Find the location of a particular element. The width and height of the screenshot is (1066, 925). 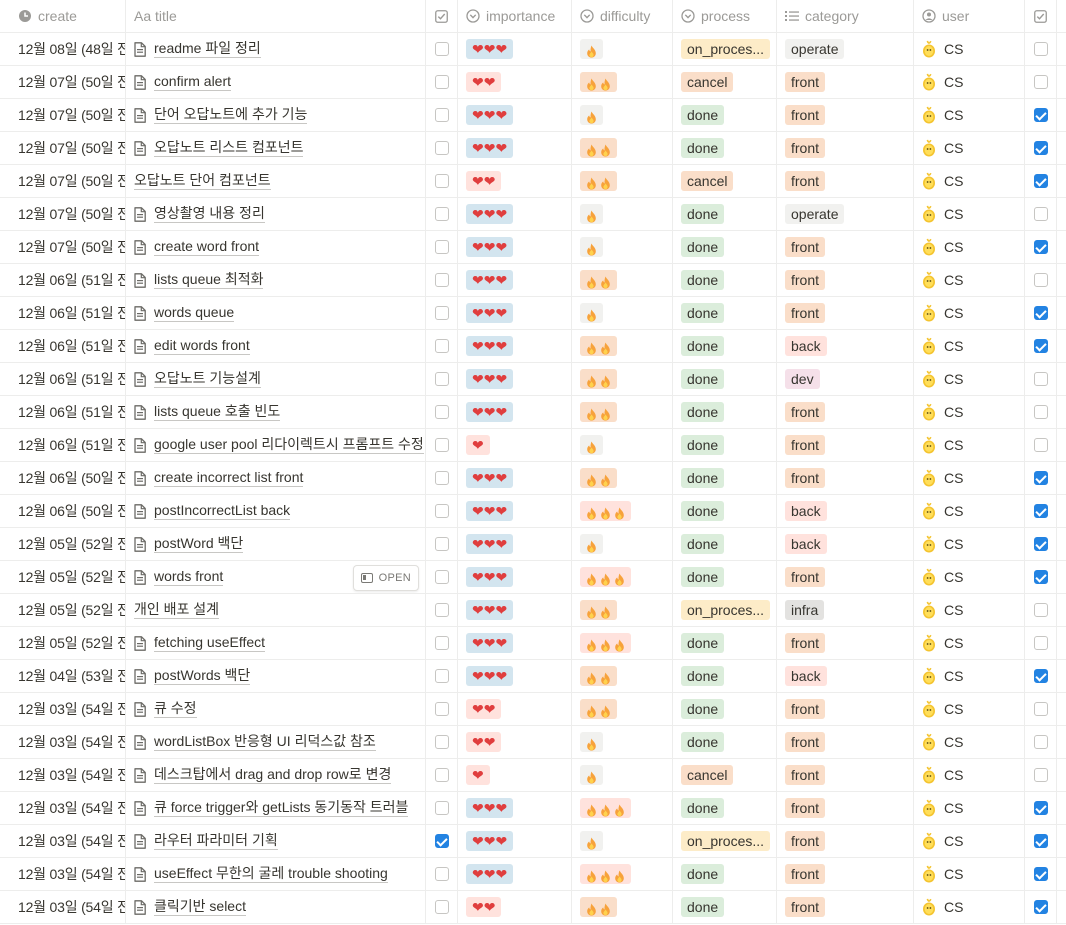

page-title-link: lists queue 최적화 is located at coordinates (209, 280).